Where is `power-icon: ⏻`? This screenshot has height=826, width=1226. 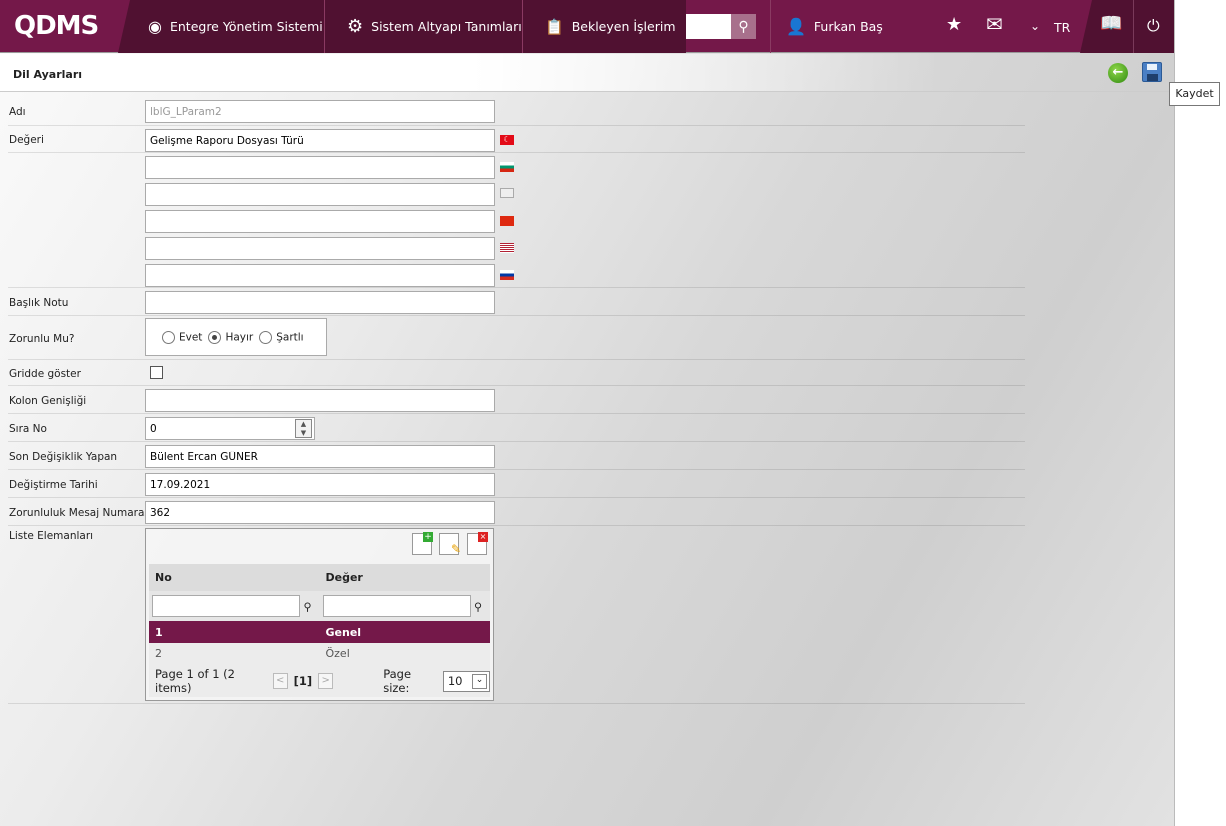
power-icon: ⏻ is located at coordinates (1153, 26).